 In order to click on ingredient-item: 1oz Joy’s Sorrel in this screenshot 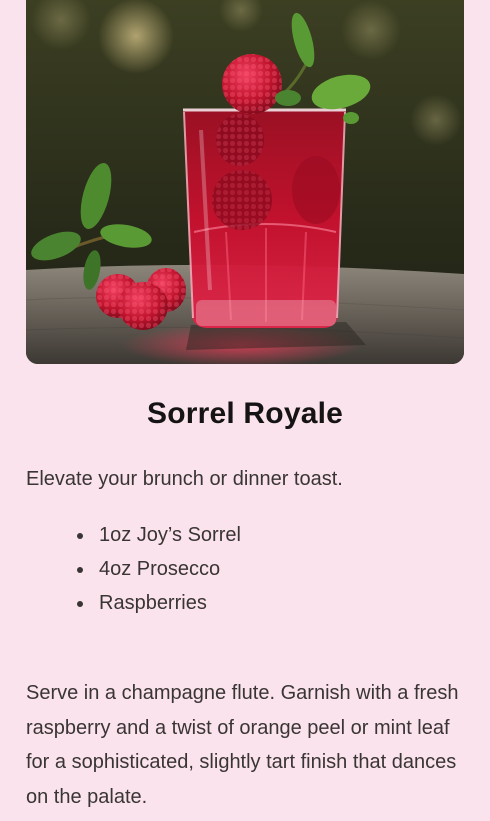, I will do `click(120, 538)`.